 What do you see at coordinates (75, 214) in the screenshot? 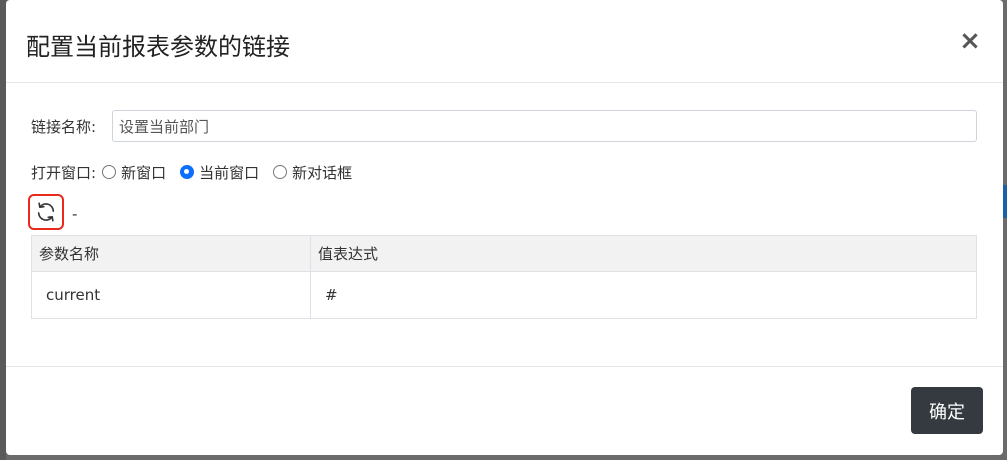
I see `refresh-status: -` at bounding box center [75, 214].